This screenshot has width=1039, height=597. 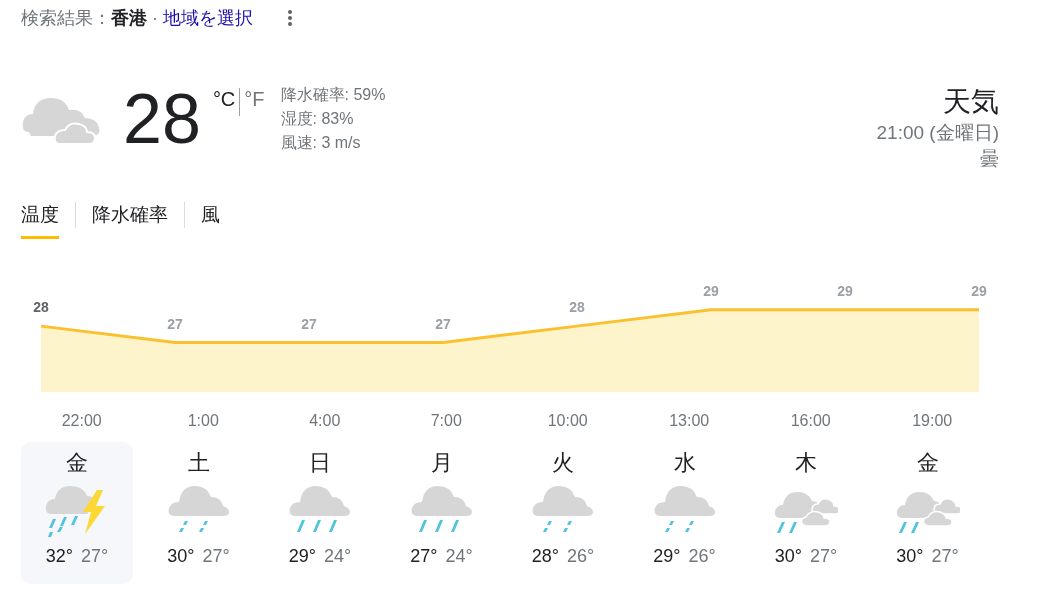 What do you see at coordinates (806, 463) in the screenshot?
I see `weekday: 木` at bounding box center [806, 463].